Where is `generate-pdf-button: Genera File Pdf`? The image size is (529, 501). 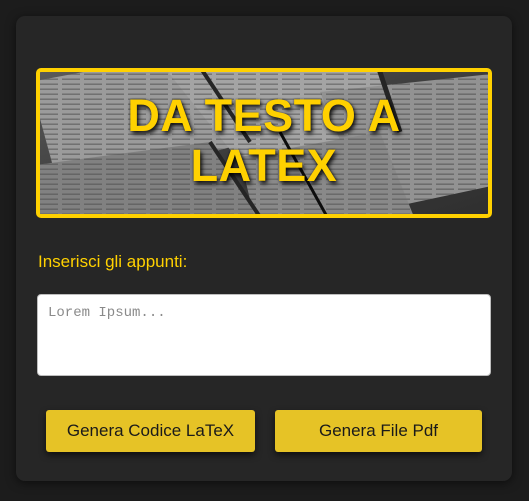 generate-pdf-button: Genera File Pdf is located at coordinates (378, 431).